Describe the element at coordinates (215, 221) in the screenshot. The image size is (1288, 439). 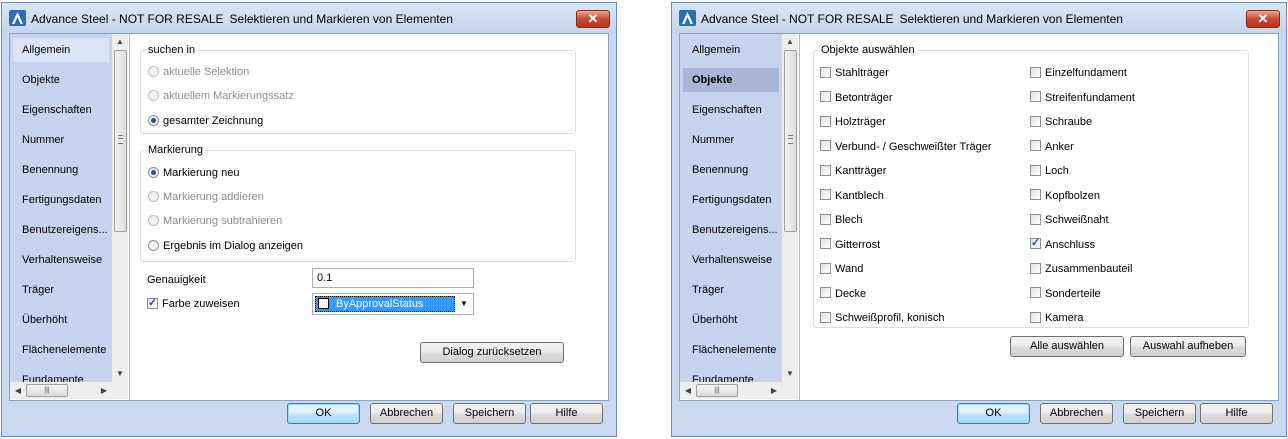
I see `radio-markierung-subtrahieren: Markierung subtrahieren` at that location.